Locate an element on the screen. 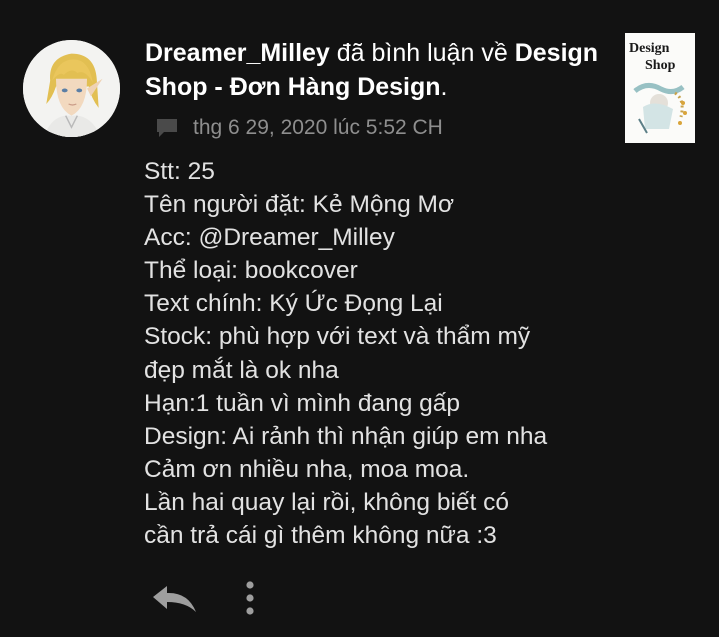 The height and width of the screenshot is (637, 719). avatar-illustration is located at coordinates (71, 88).